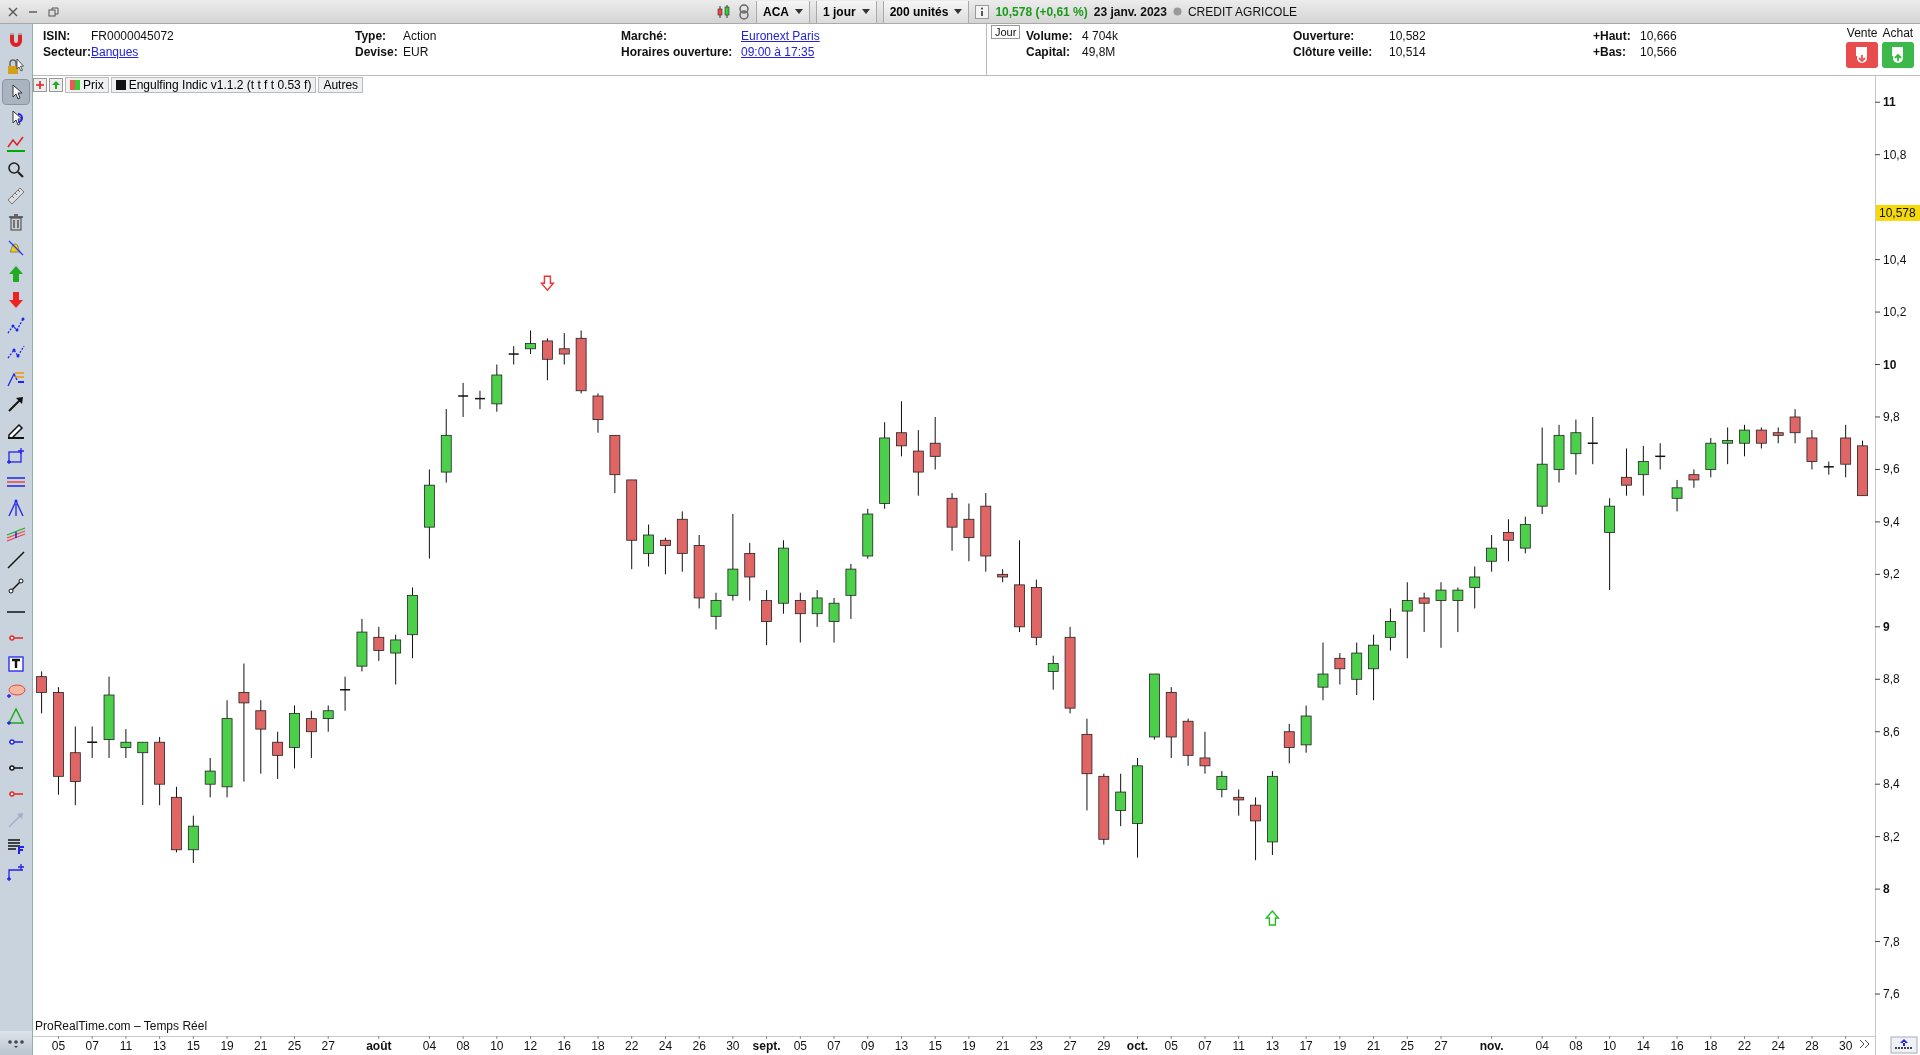 The image size is (1920, 1055). What do you see at coordinates (1101, 36) in the screenshot?
I see `field-value: 4 704k` at bounding box center [1101, 36].